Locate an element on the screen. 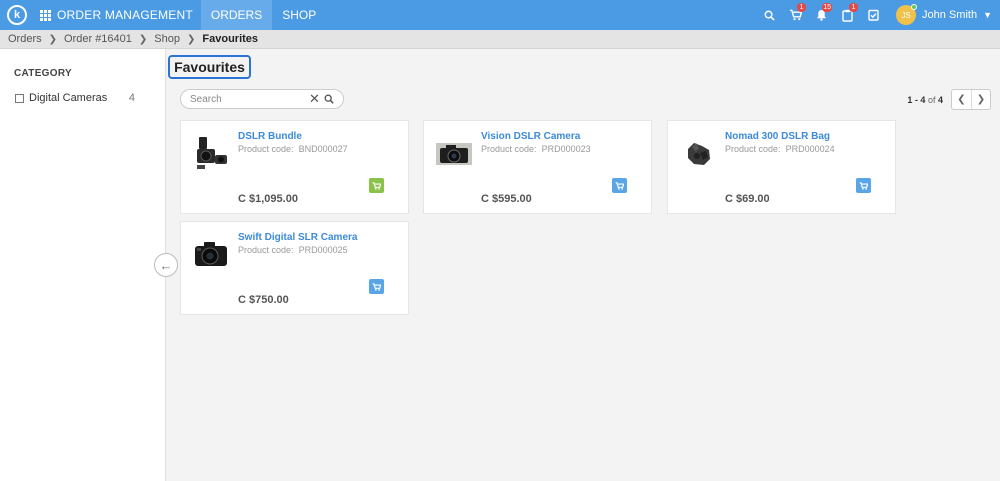 The image size is (1000, 481). product-price: C $1,095.00 is located at coordinates (268, 199).